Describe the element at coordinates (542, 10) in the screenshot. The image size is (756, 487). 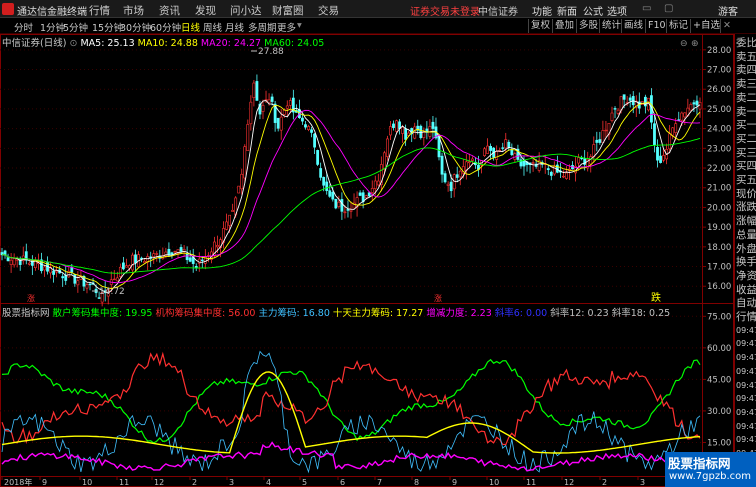
I see `menu-function: 功能` at that location.